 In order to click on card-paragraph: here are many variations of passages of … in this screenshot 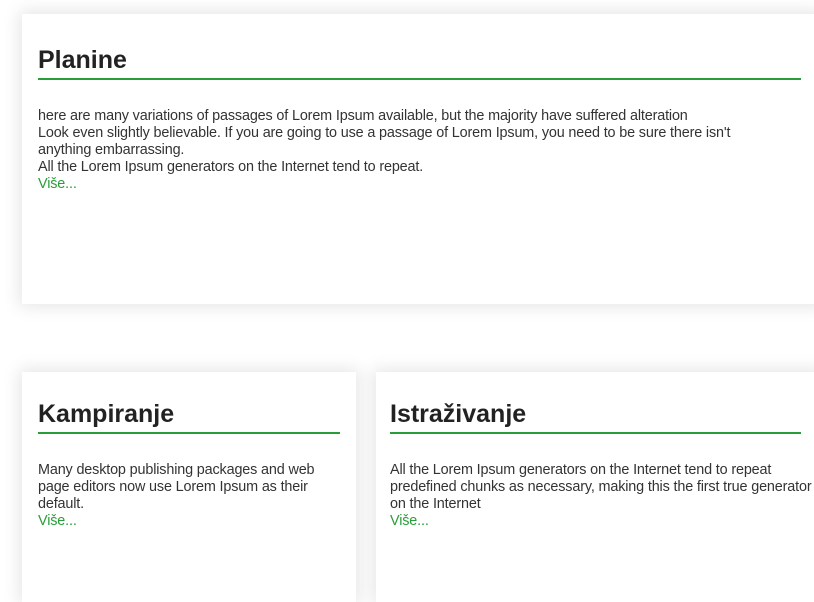, I will do `click(363, 116)`.